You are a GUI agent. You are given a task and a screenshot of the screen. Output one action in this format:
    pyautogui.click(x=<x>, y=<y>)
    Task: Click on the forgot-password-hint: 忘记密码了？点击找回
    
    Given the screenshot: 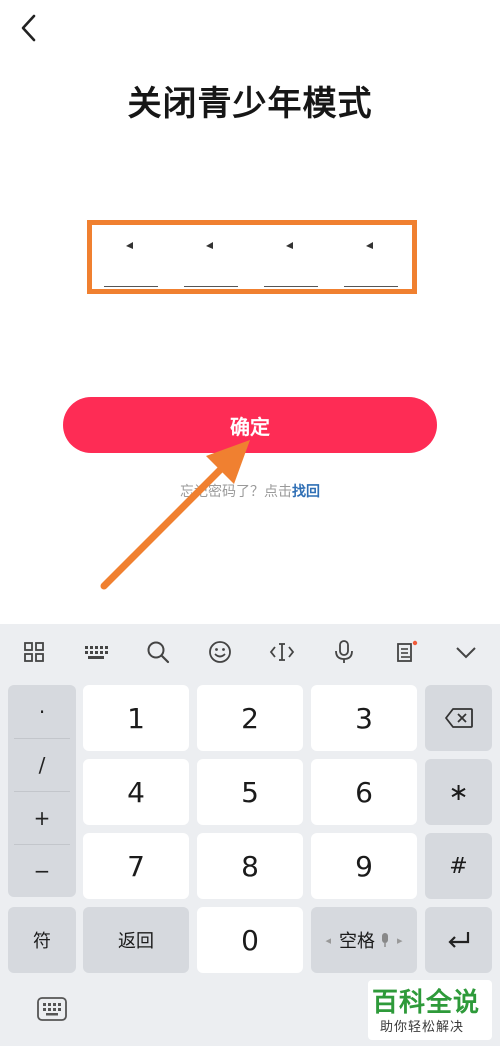 What is the action you would take?
    pyautogui.click(x=250, y=491)
    